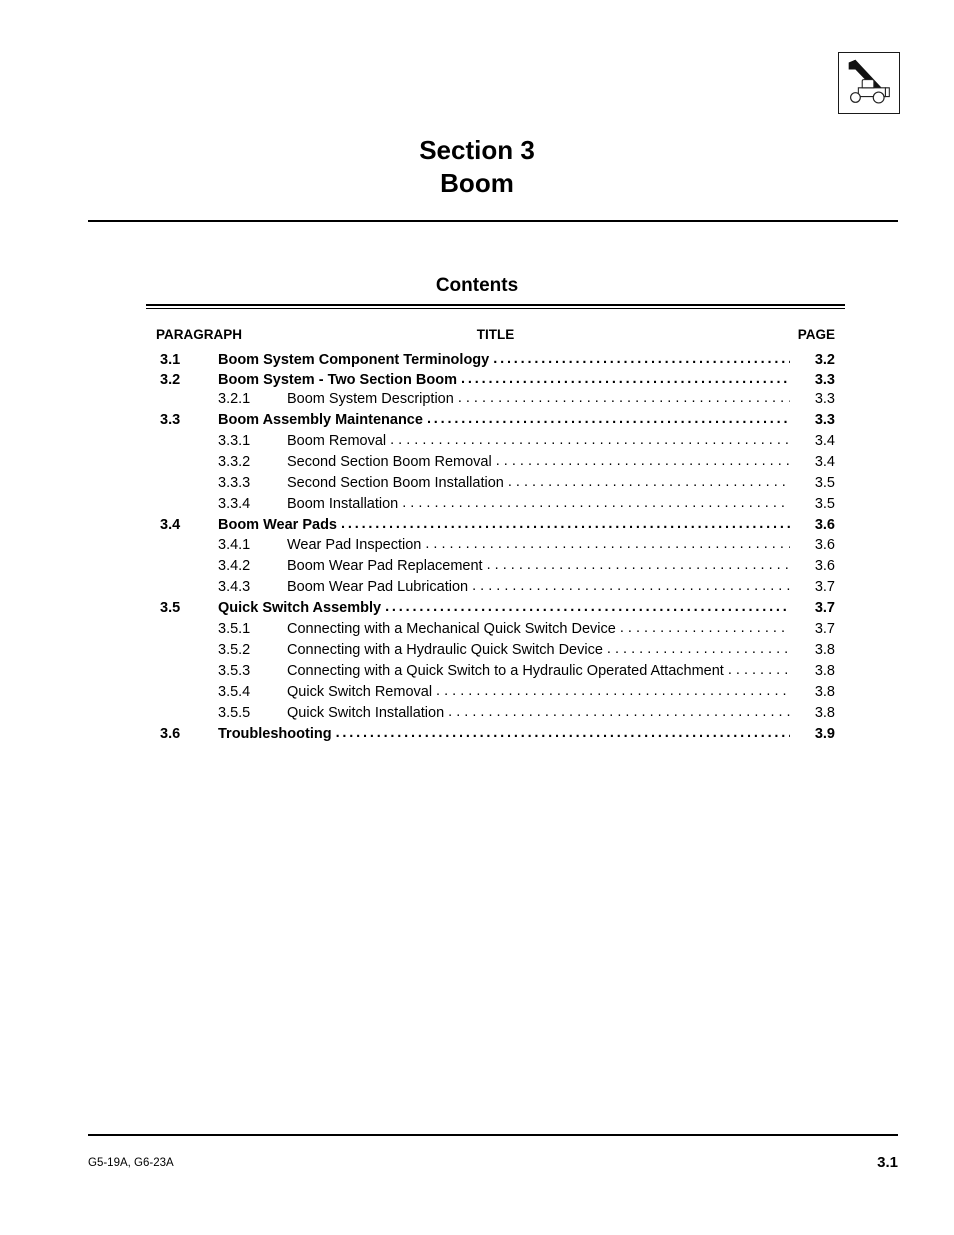 Image resolution: width=954 pixels, height=1235 pixels. Describe the element at coordinates (234, 628) in the screenshot. I see `toc-entry-number: 3.5.1` at that location.